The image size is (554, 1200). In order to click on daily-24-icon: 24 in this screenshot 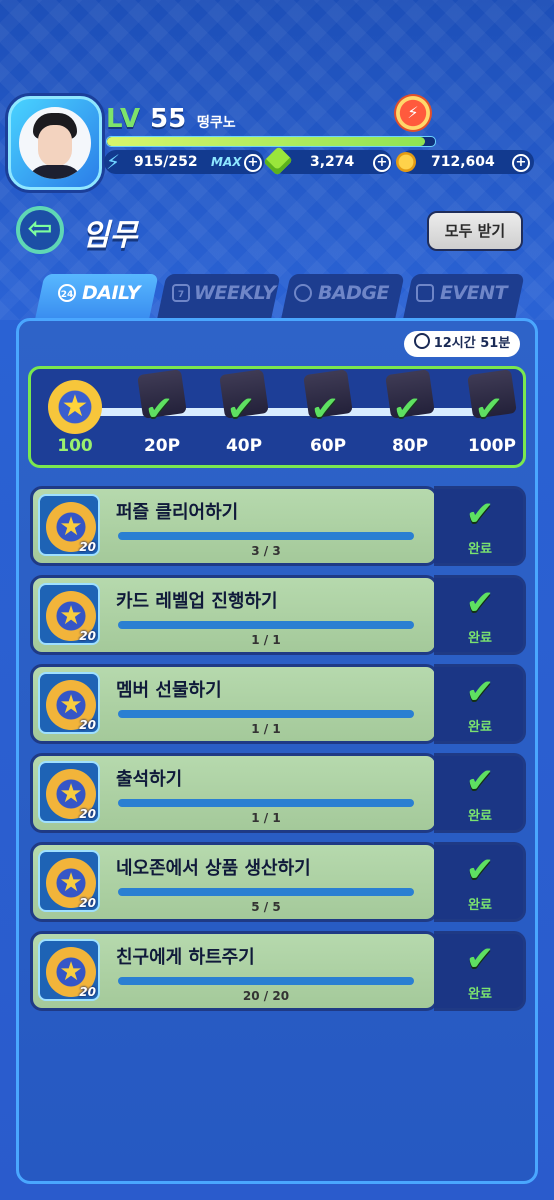, I will do `click(67, 293)`.